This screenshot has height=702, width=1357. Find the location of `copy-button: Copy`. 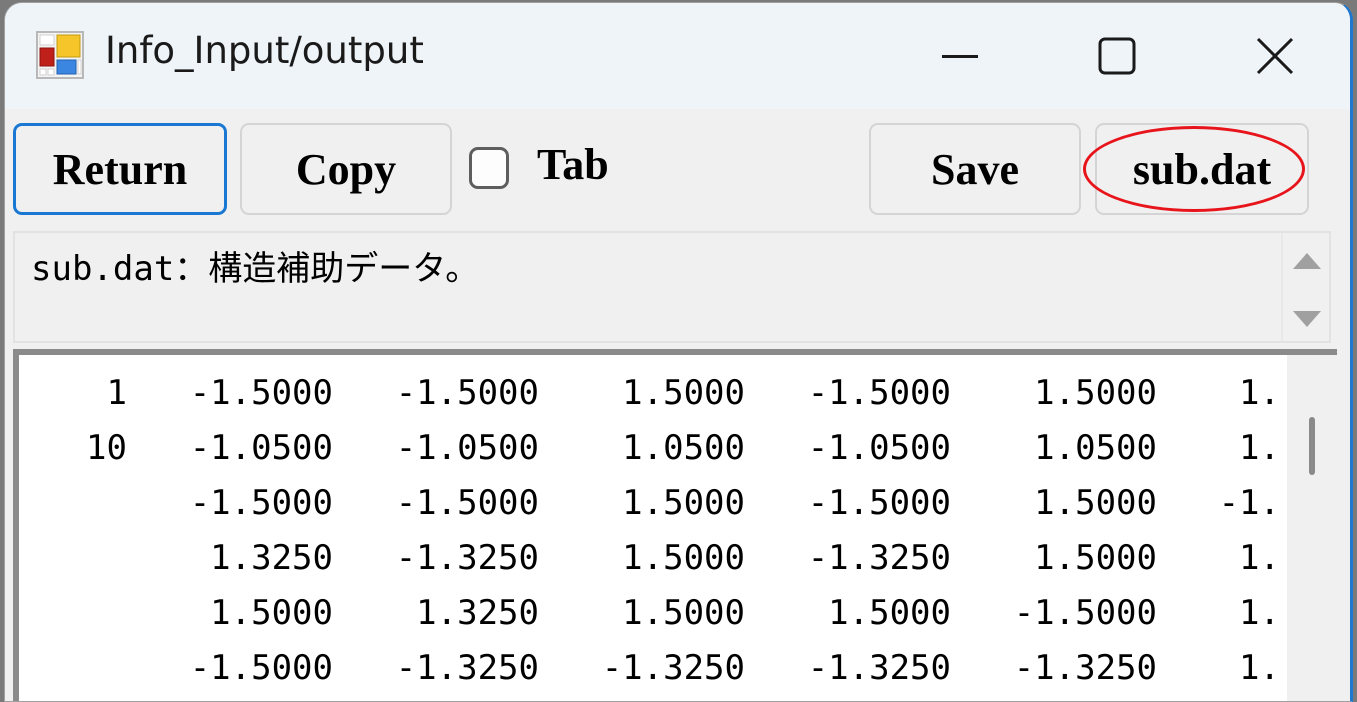

copy-button: Copy is located at coordinates (346, 169).